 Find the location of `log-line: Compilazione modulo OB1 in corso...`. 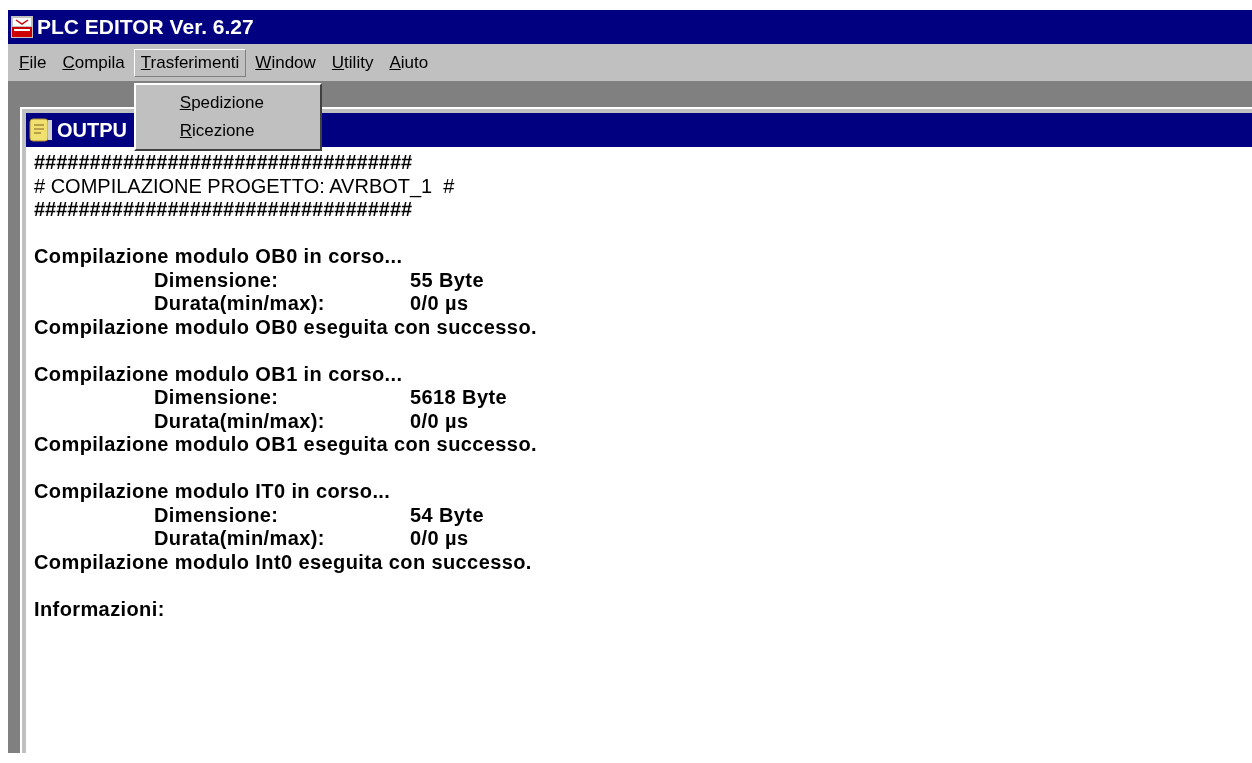

log-line: Compilazione modulo OB1 in corso... is located at coordinates (219, 374).